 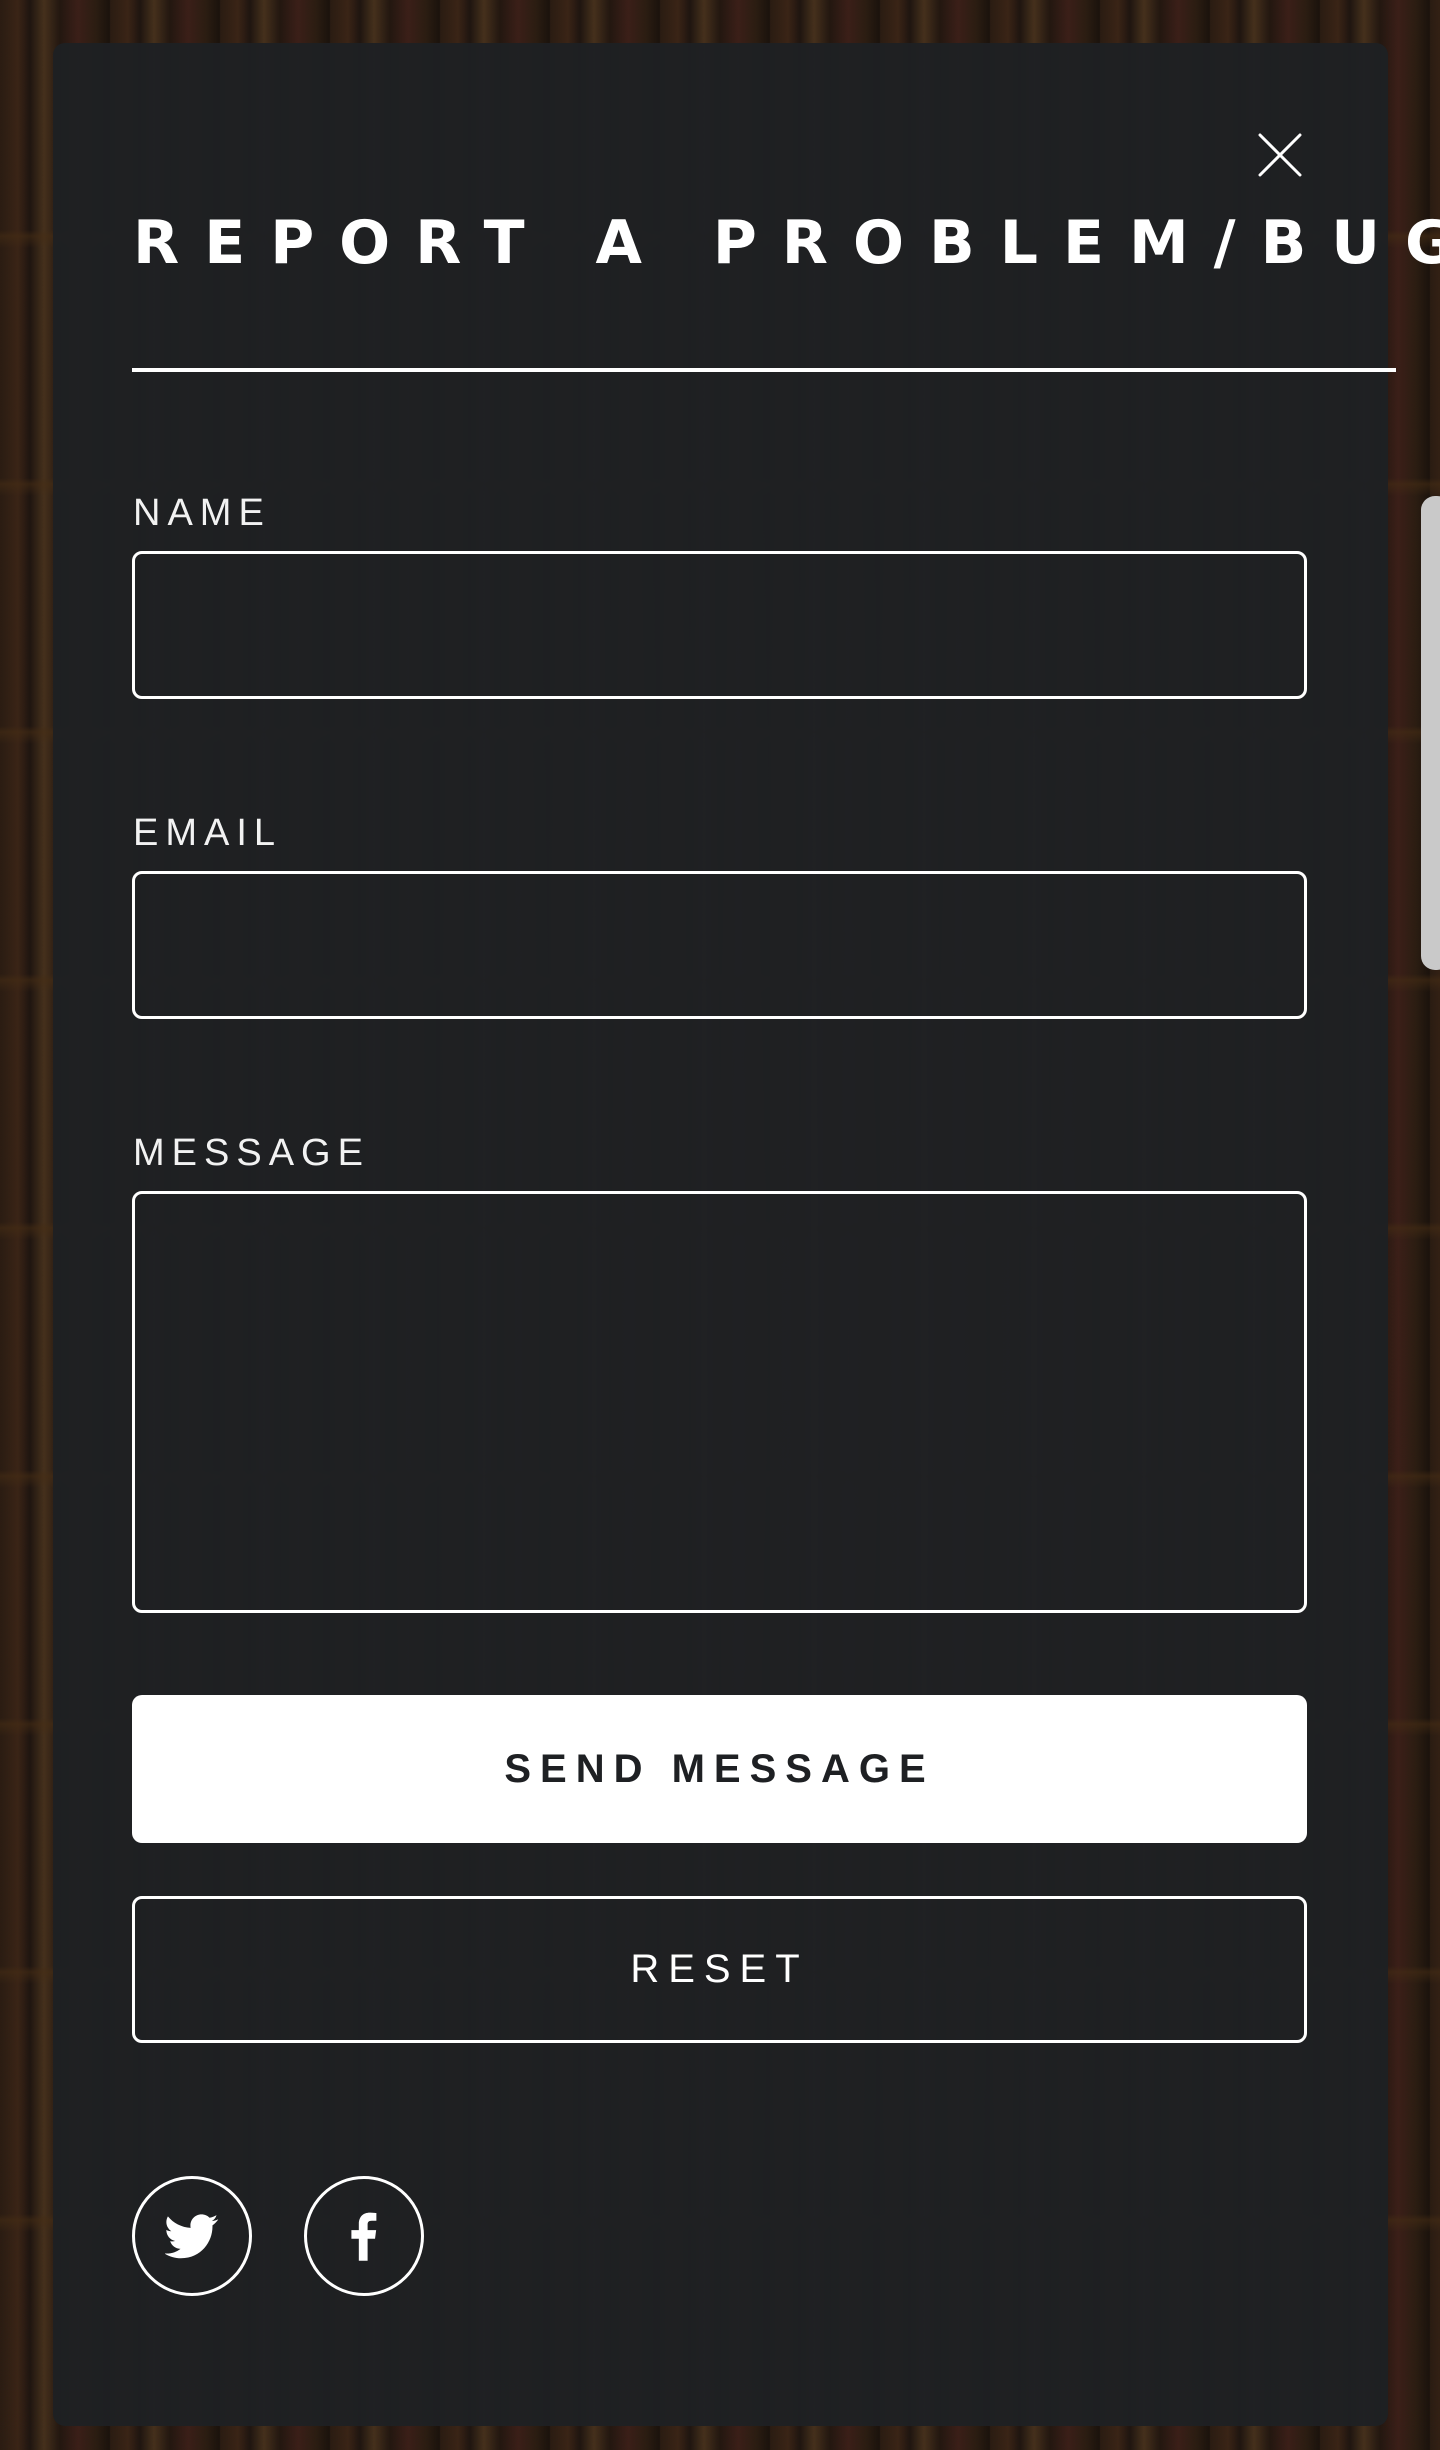 What do you see at coordinates (208, 833) in the screenshot?
I see `email-label: EMAIL` at bounding box center [208, 833].